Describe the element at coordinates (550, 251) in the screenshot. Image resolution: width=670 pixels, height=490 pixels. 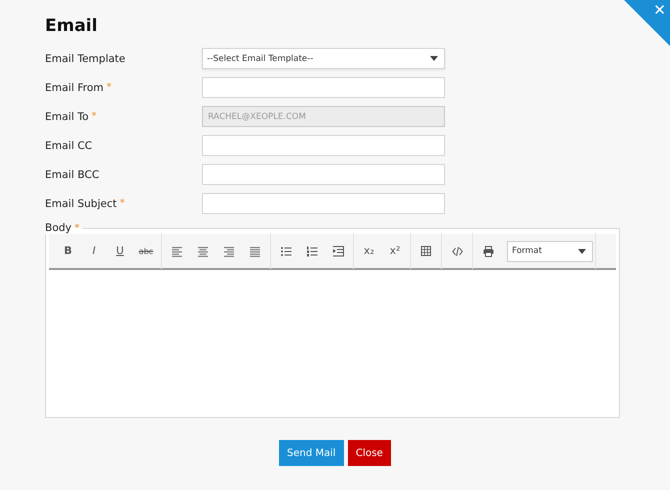
I see `format-dropdown: Format` at that location.